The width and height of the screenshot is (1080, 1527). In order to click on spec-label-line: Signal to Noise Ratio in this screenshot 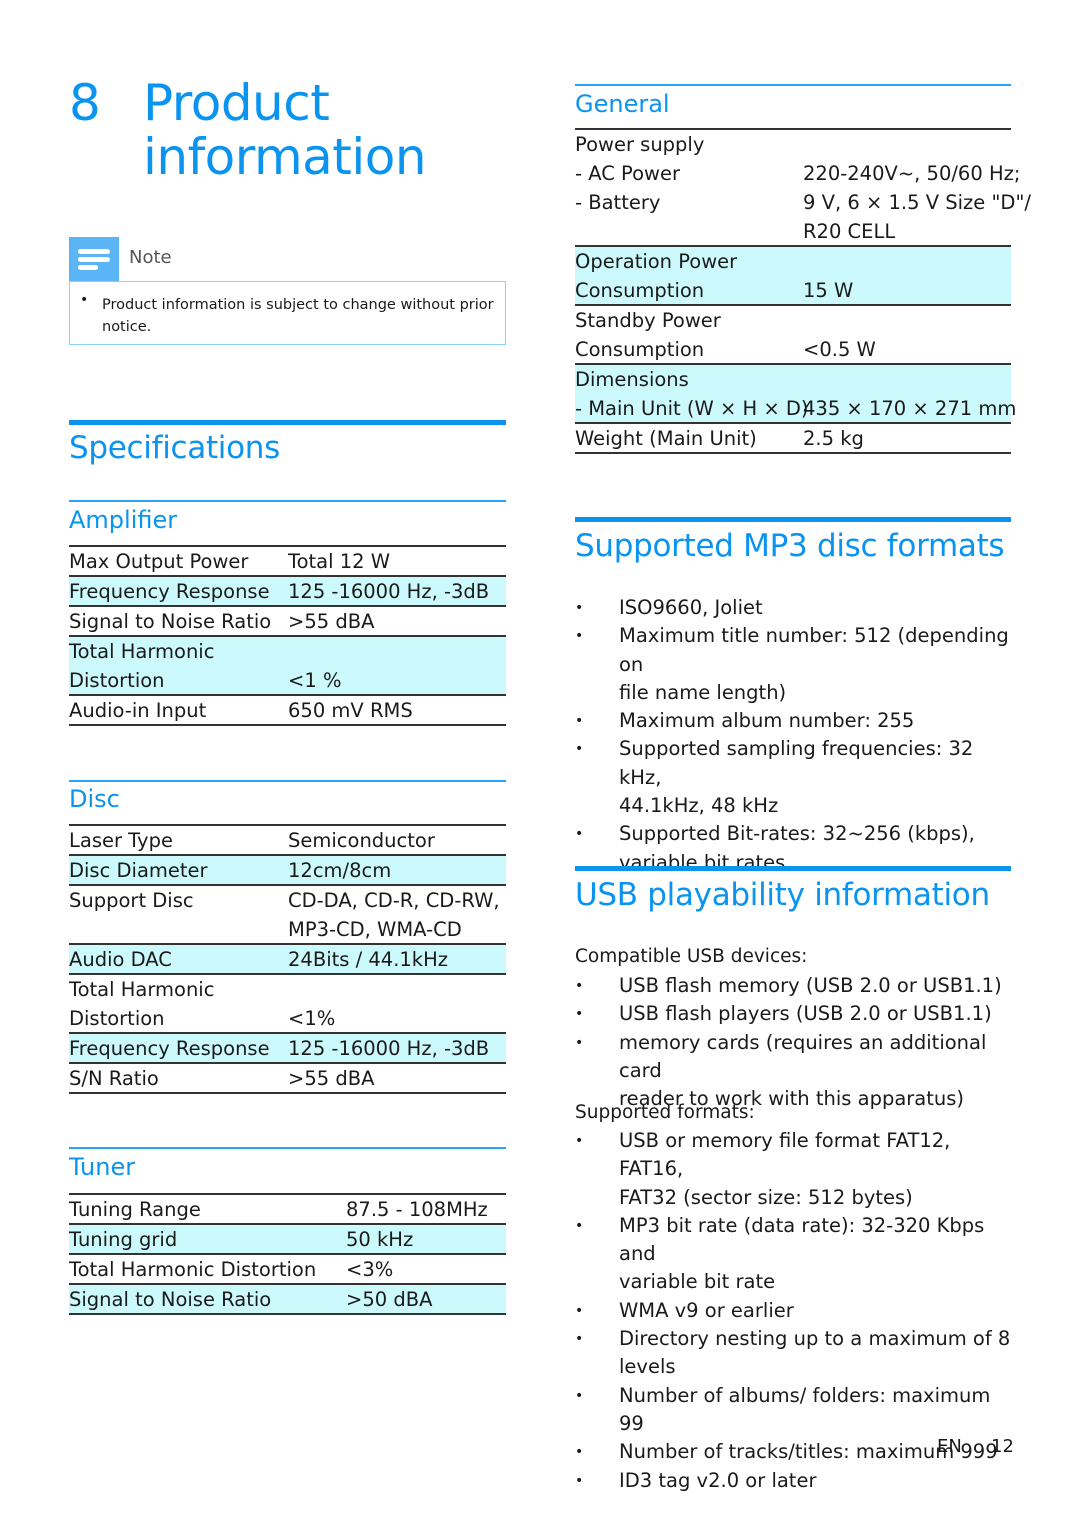, I will do `click(170, 621)`.